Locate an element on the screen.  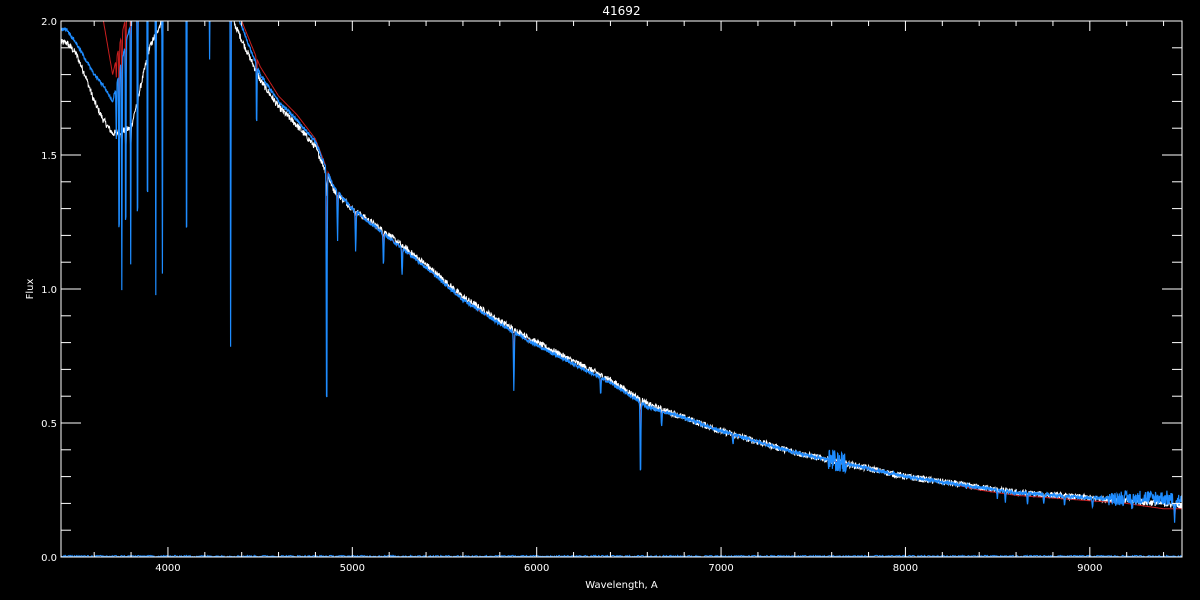
y-tick-label: 1.0 is located at coordinates (49, 290).